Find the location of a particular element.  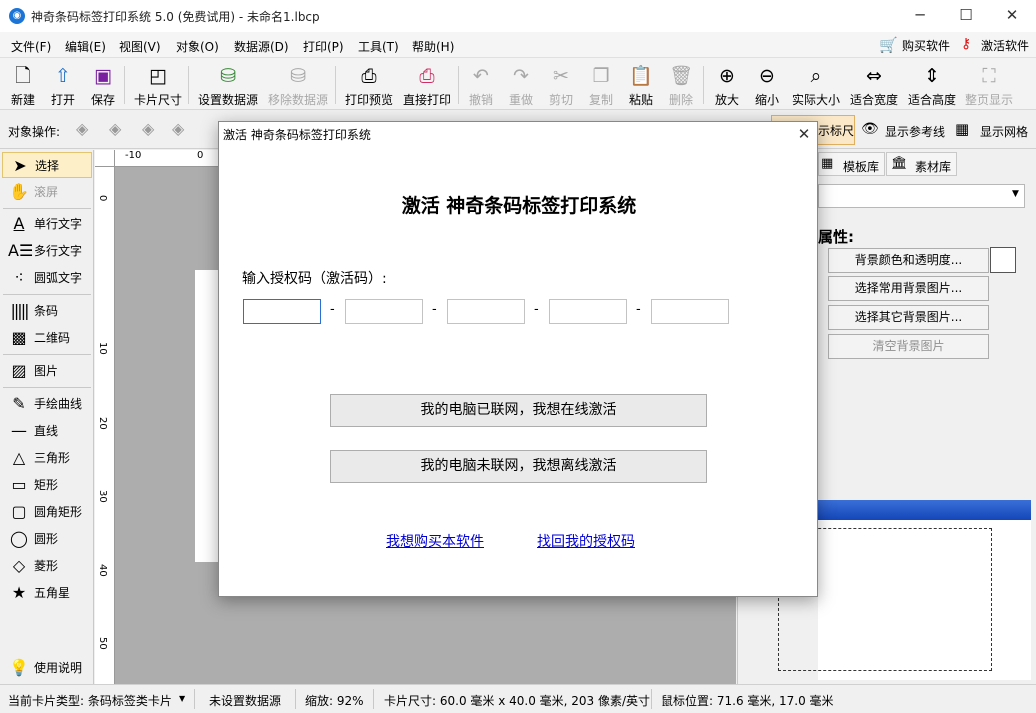

online-activation-button: 我的电脑已联网，我想在线激活 is located at coordinates (518, 410).